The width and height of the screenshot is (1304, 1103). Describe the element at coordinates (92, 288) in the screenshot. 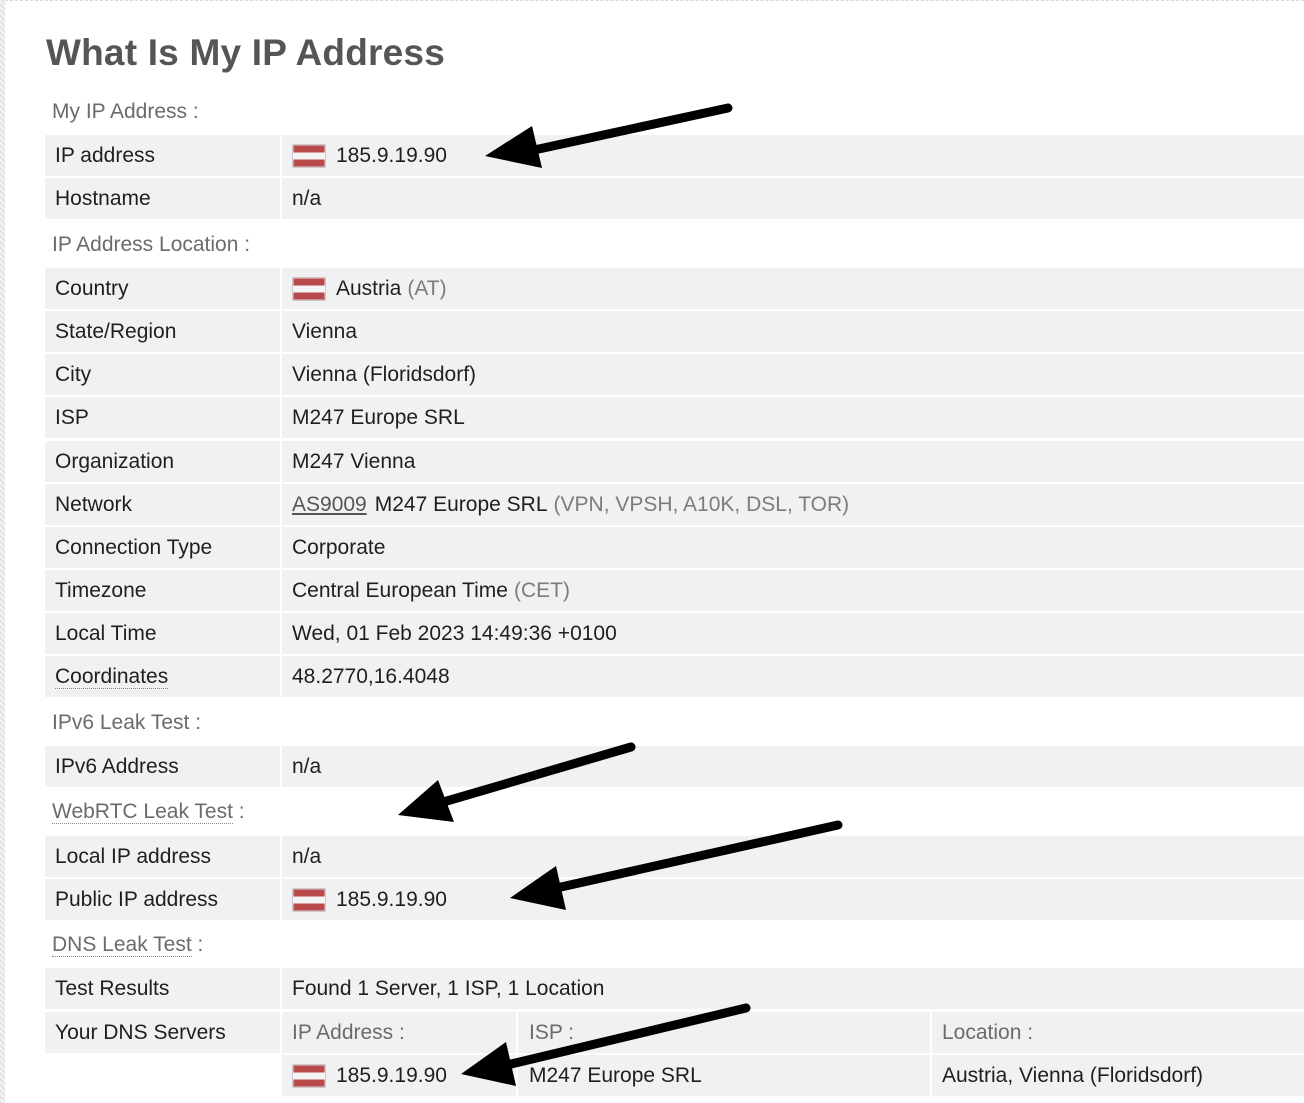

I see `country-label: Country` at that location.